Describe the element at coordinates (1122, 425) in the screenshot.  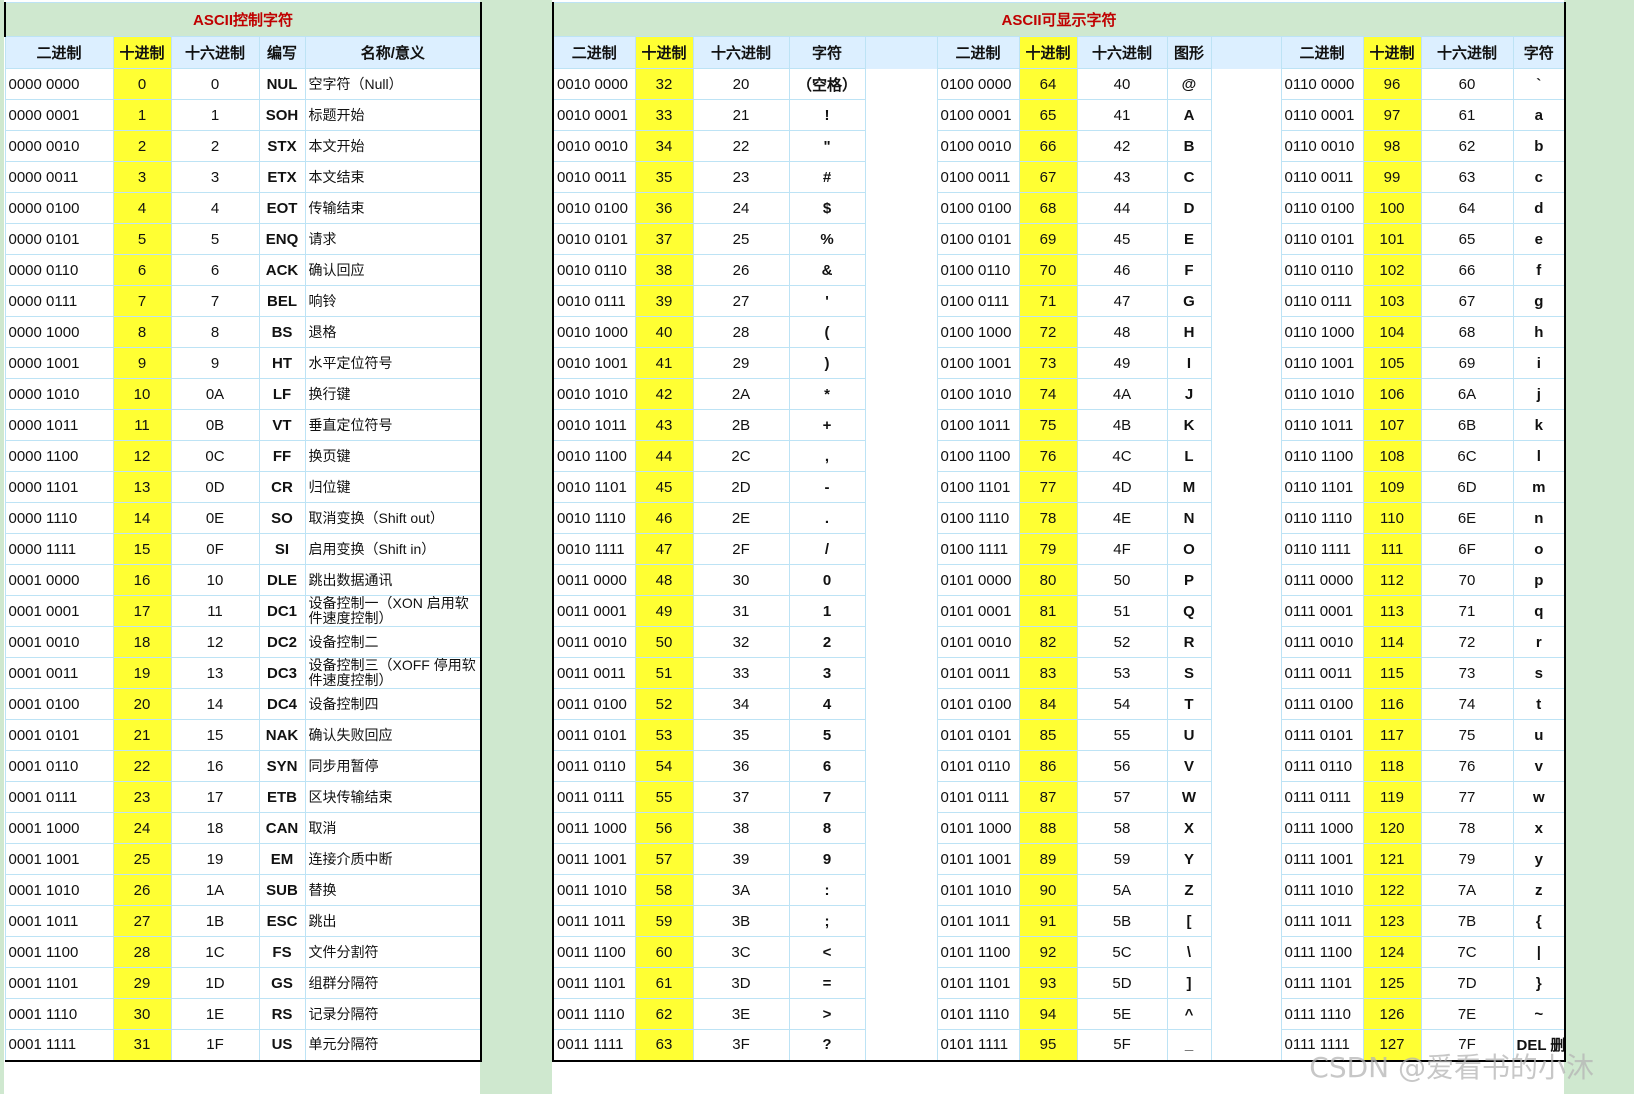
I see `hex-cell: 4B` at that location.